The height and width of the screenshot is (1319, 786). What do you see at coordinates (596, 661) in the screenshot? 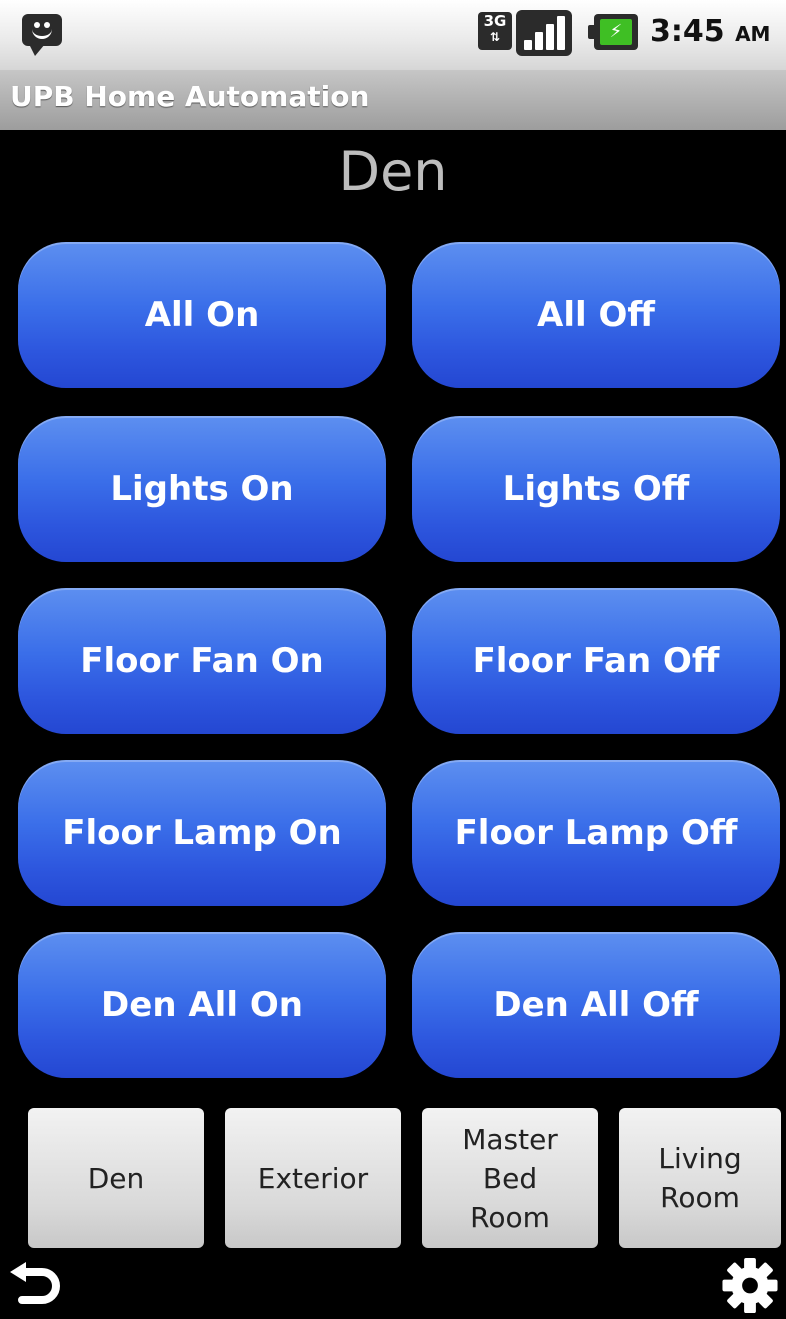
I see `floor-fan-off-button: Floor Fan Off` at bounding box center [596, 661].